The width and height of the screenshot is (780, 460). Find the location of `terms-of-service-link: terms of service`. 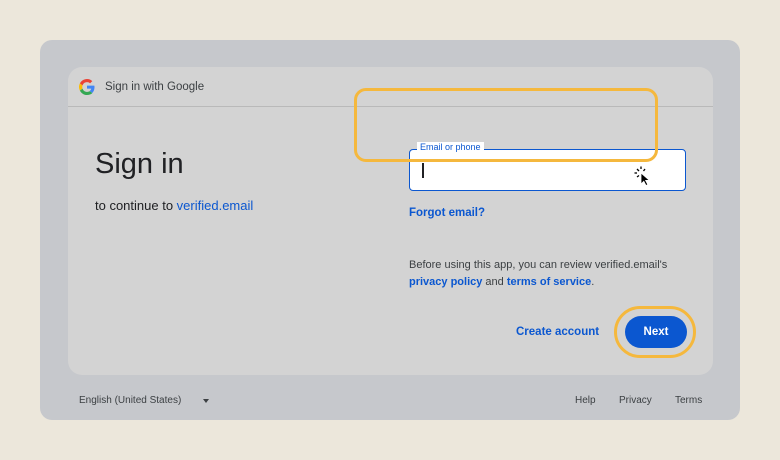

terms-of-service-link: terms of service is located at coordinates (549, 282).